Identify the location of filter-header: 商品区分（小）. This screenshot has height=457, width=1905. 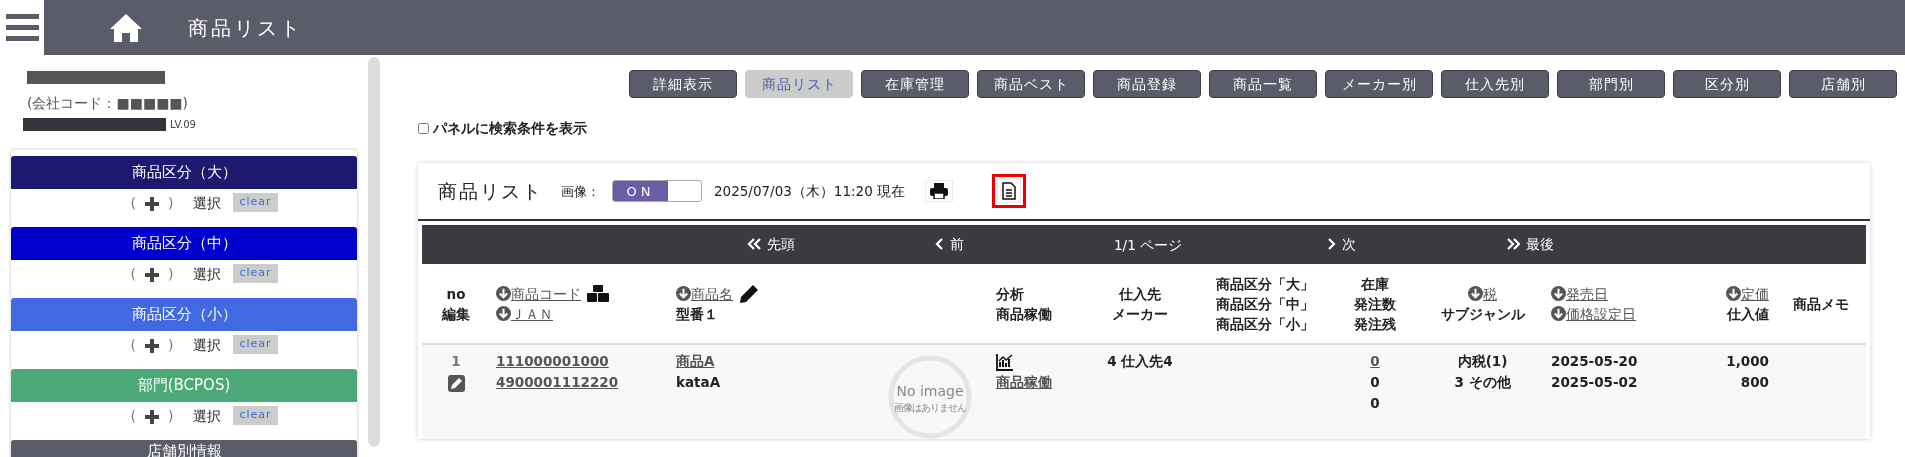
(184, 314).